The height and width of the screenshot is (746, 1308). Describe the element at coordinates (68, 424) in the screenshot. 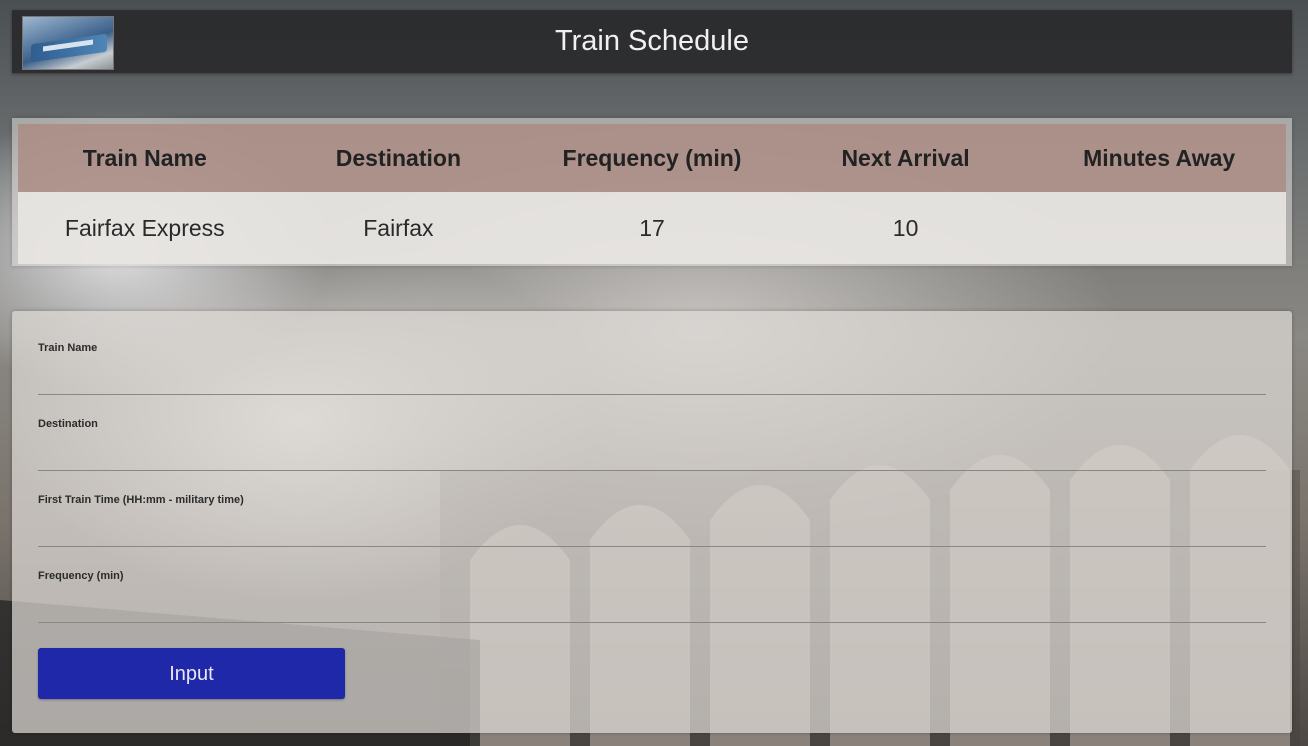

I see `destination-label: Destination` at that location.